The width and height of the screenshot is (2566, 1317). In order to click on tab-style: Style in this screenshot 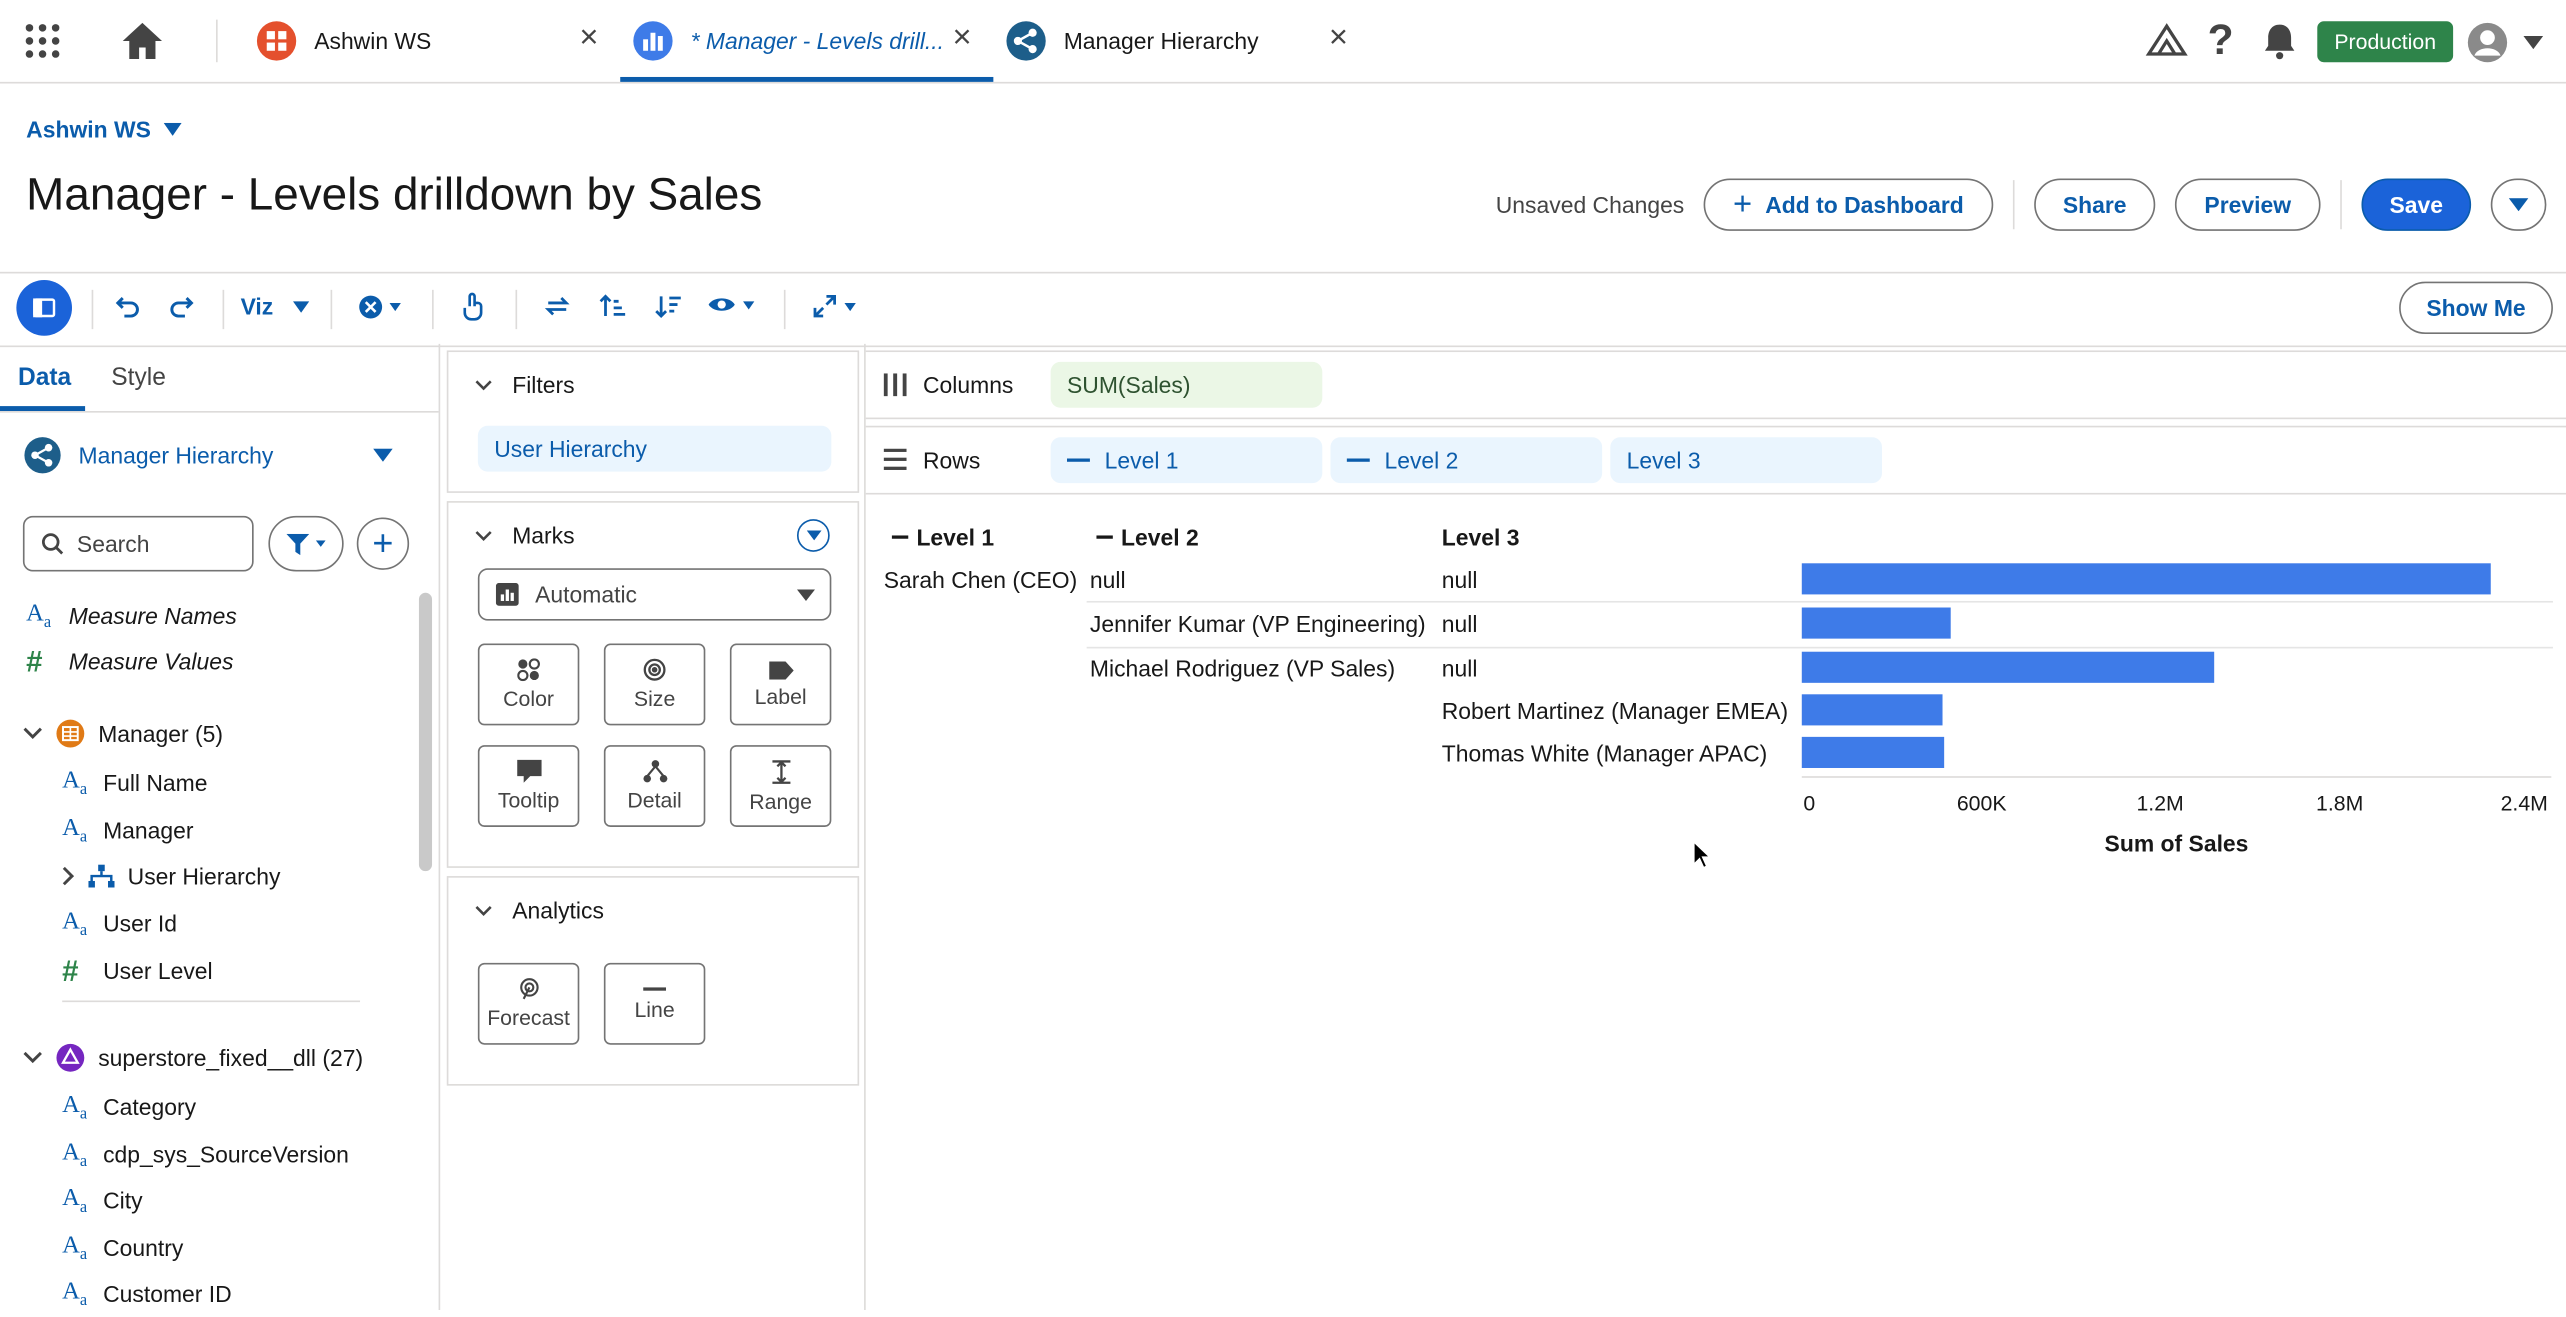, I will do `click(138, 378)`.